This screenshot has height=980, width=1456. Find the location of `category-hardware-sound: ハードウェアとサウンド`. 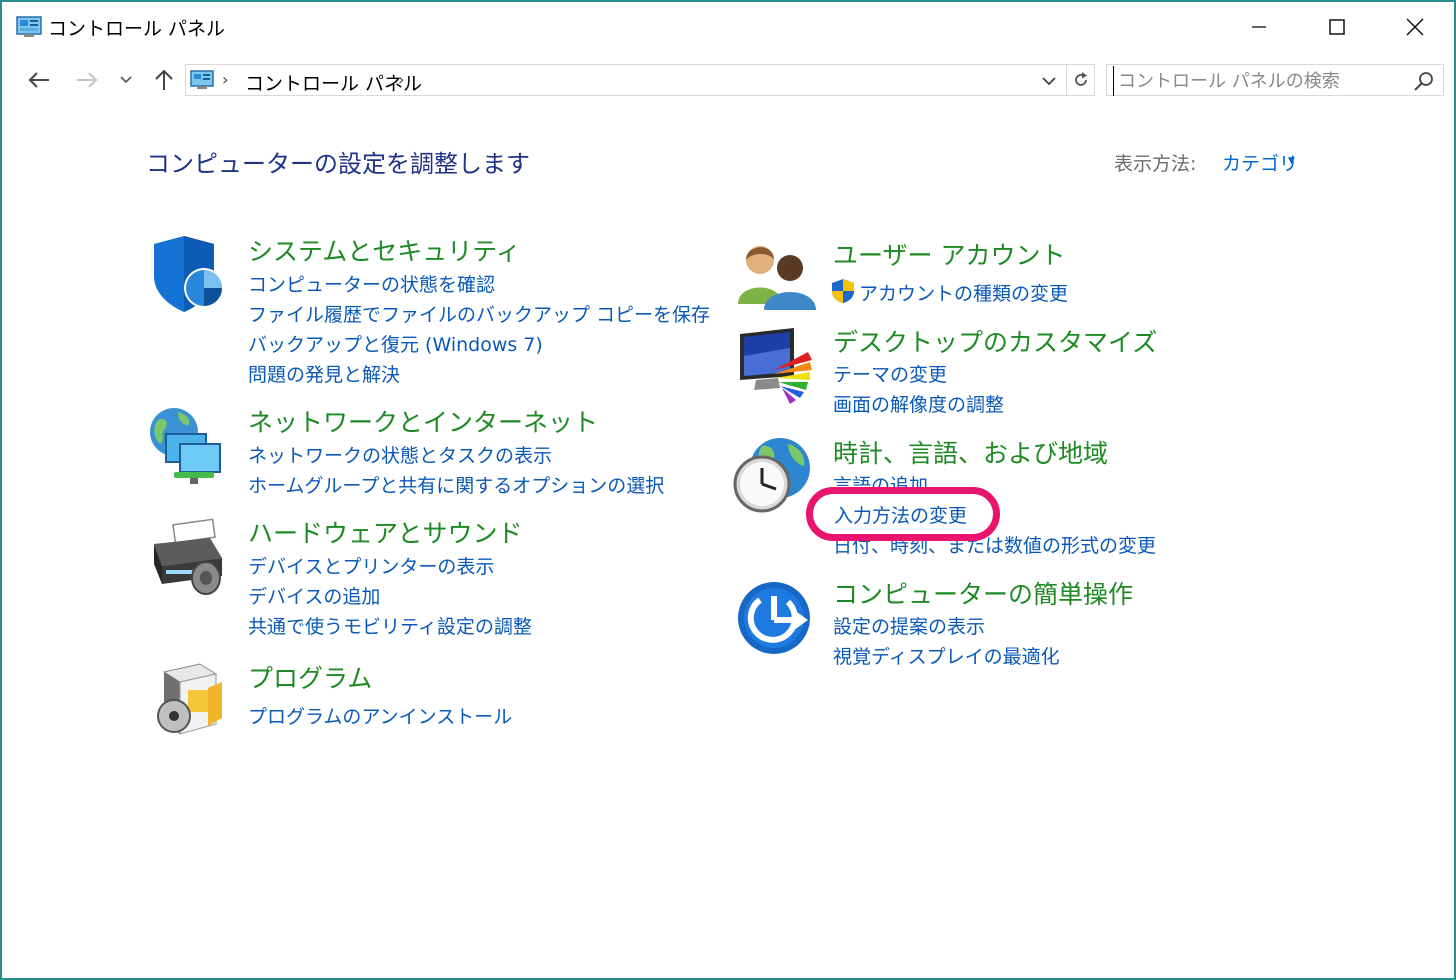

category-hardware-sound: ハードウェアとサウンド is located at coordinates (385, 532).